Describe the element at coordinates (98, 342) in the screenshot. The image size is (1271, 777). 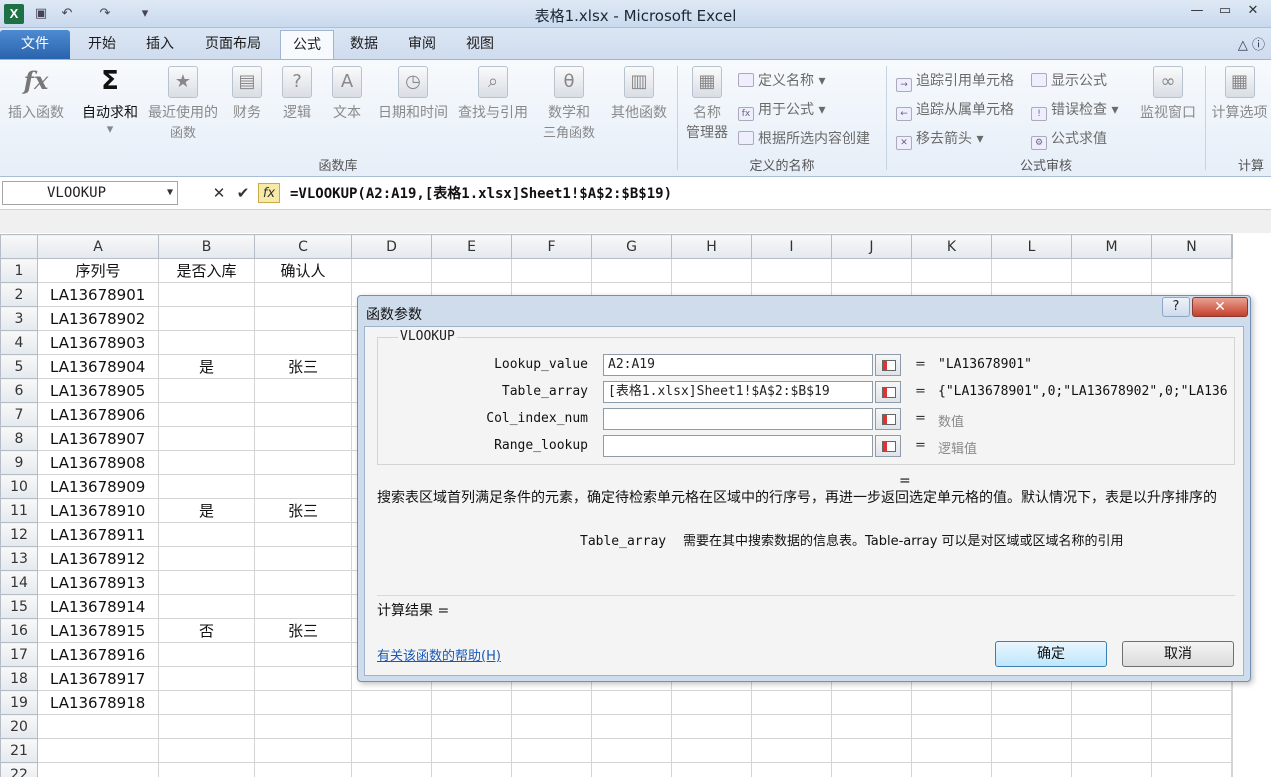
I see `cell: LA13678903` at that location.